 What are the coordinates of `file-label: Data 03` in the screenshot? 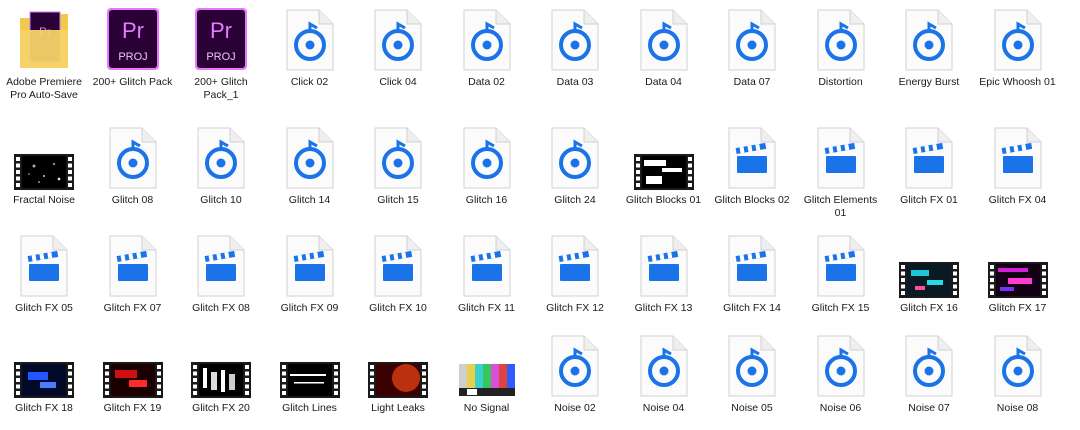 It's located at (575, 82).